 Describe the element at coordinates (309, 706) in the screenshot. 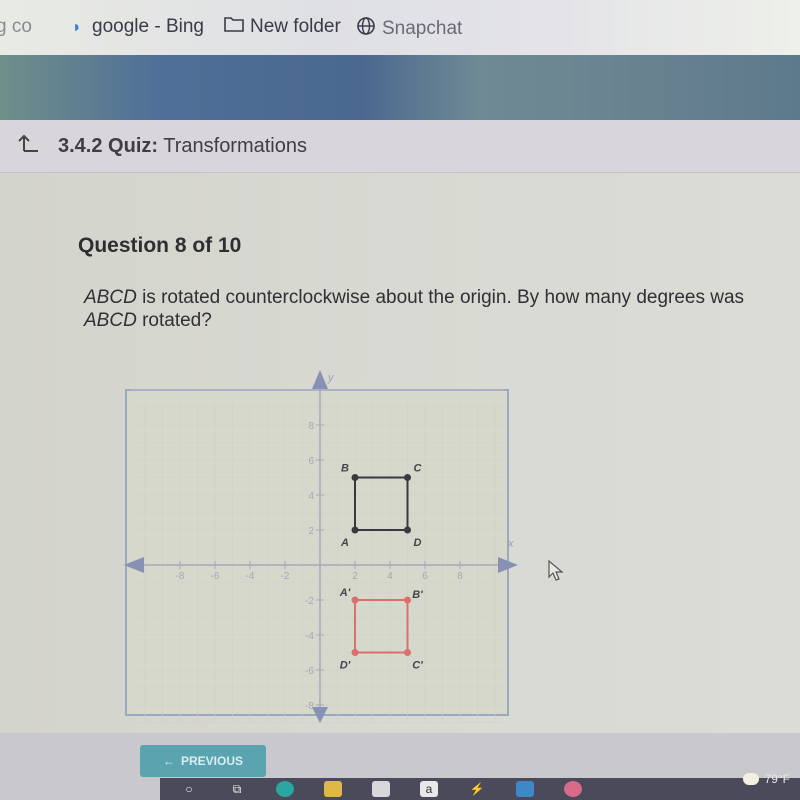

I see `y-tick-label: -8` at that location.